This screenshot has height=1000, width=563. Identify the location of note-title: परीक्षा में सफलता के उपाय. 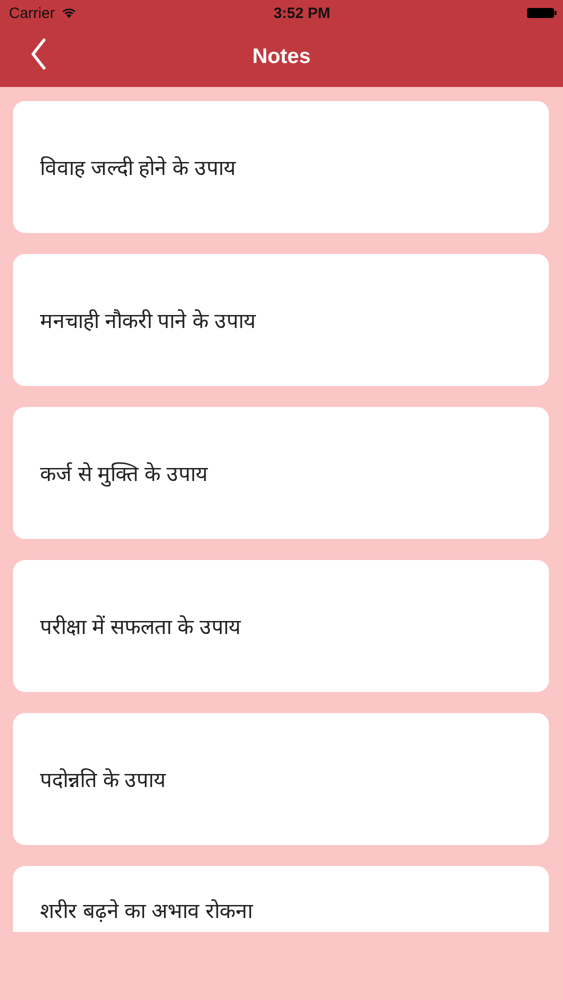
(140, 627).